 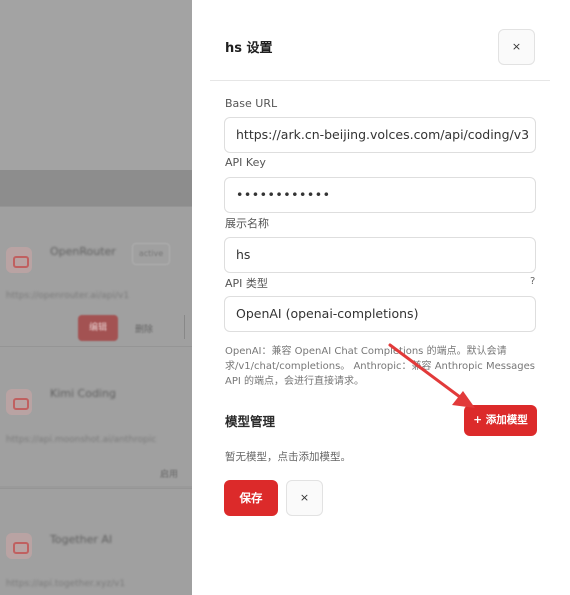 I want to click on display-name-input: hs, so click(x=380, y=255).